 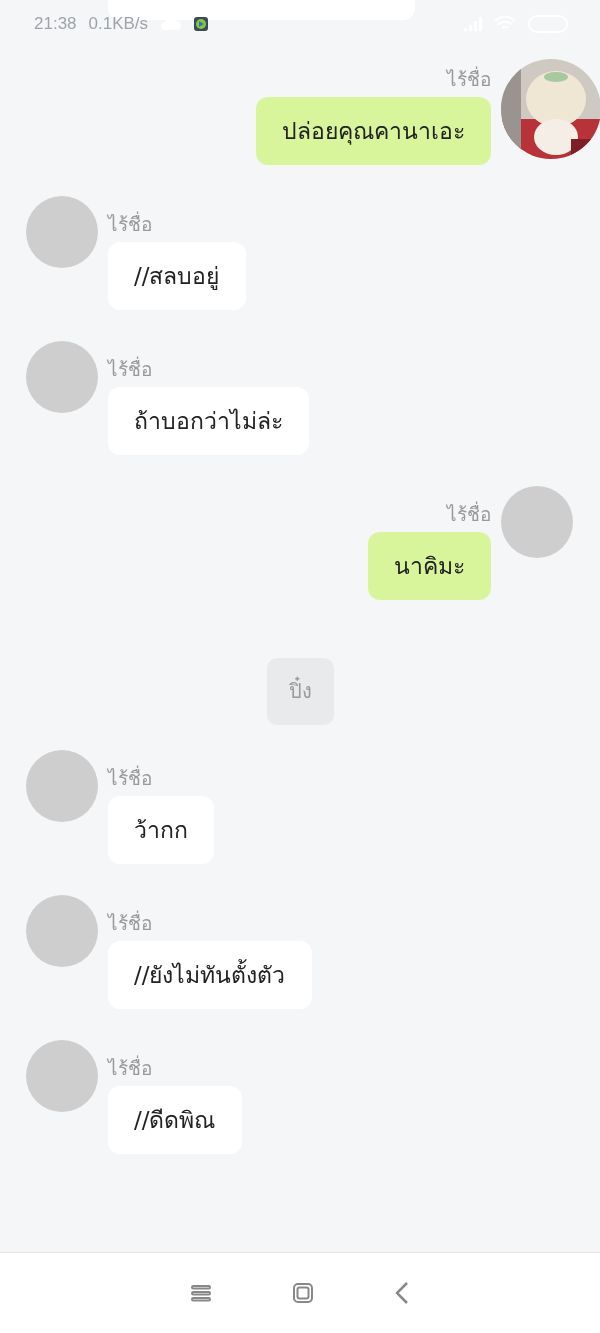 What do you see at coordinates (201, 1293) in the screenshot?
I see `menu-icon` at bounding box center [201, 1293].